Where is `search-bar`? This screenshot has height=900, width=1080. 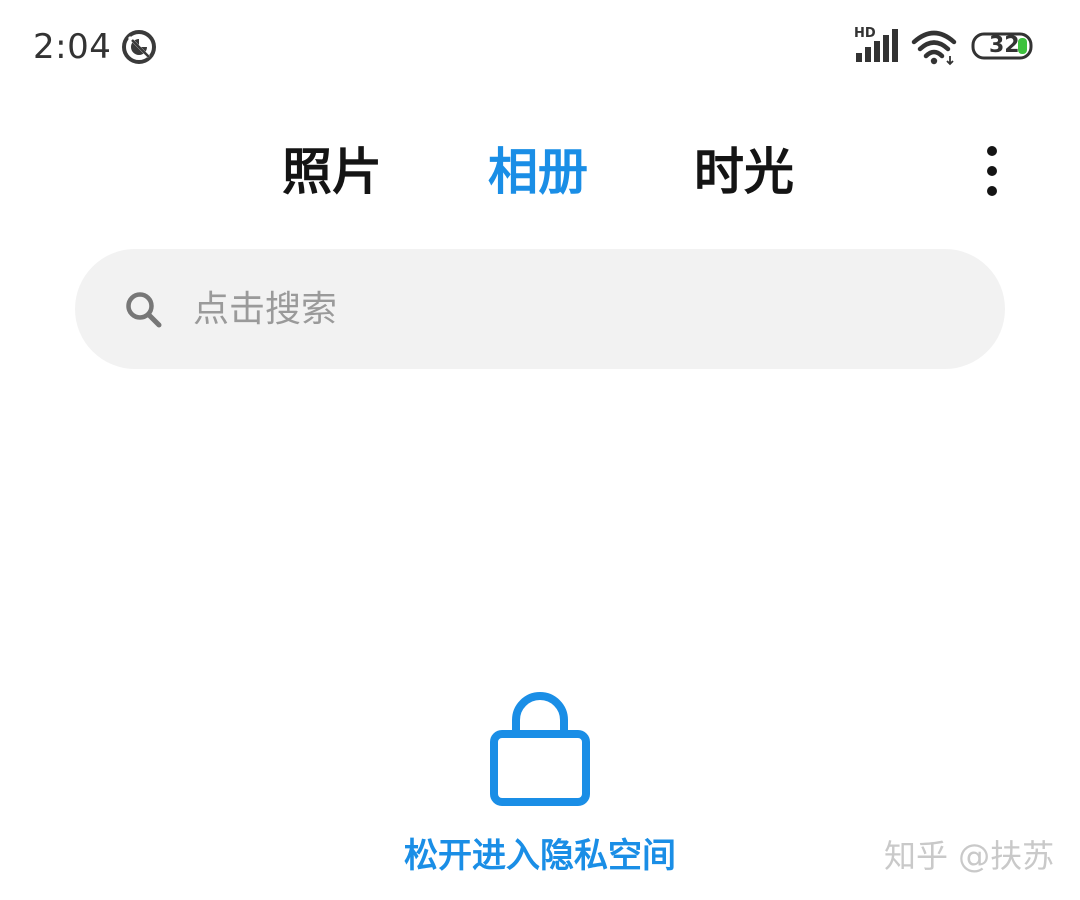
search-bar is located at coordinates (540, 309).